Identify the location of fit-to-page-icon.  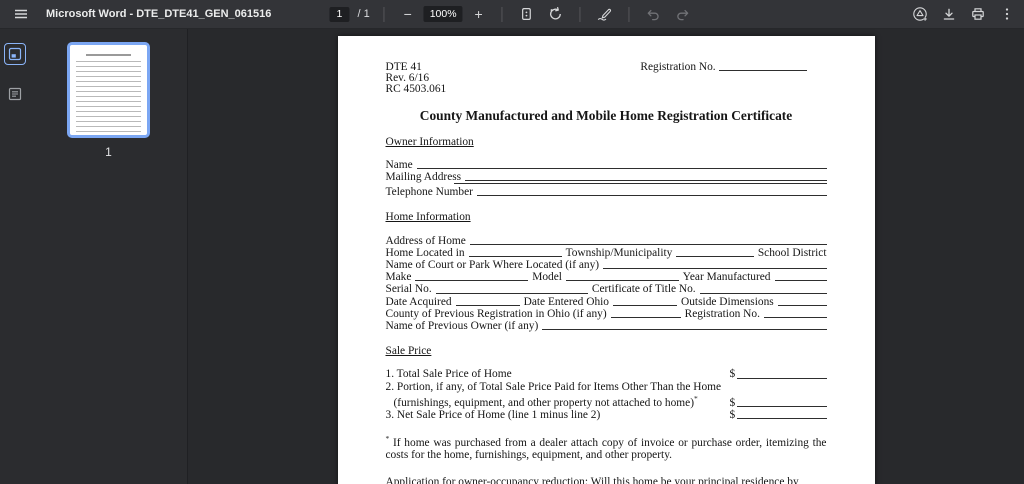
(526, 14).